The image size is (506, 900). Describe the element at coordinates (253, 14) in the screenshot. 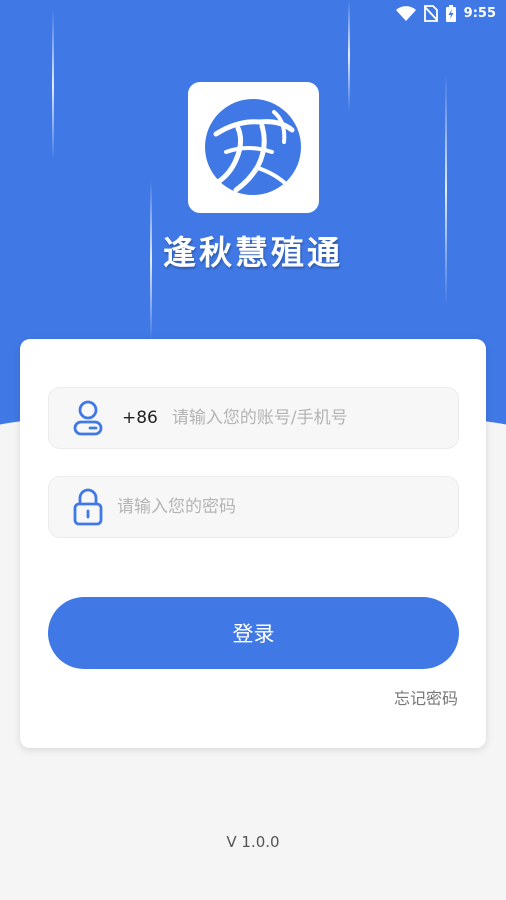

I see `status-bar: 9:55` at that location.